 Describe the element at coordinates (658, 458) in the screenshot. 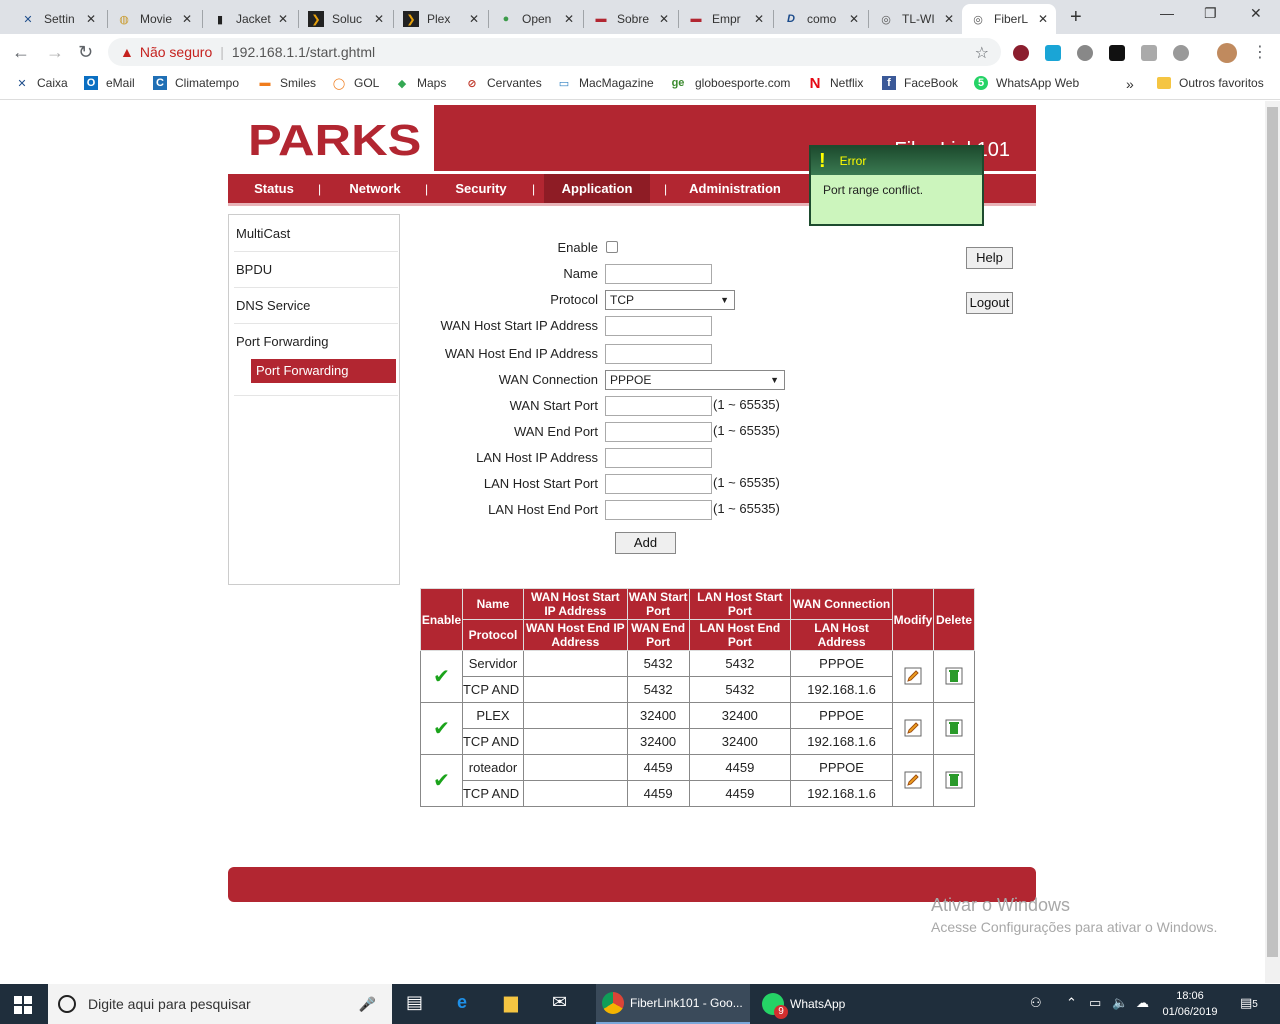

I see `lan-host-ip-input` at that location.